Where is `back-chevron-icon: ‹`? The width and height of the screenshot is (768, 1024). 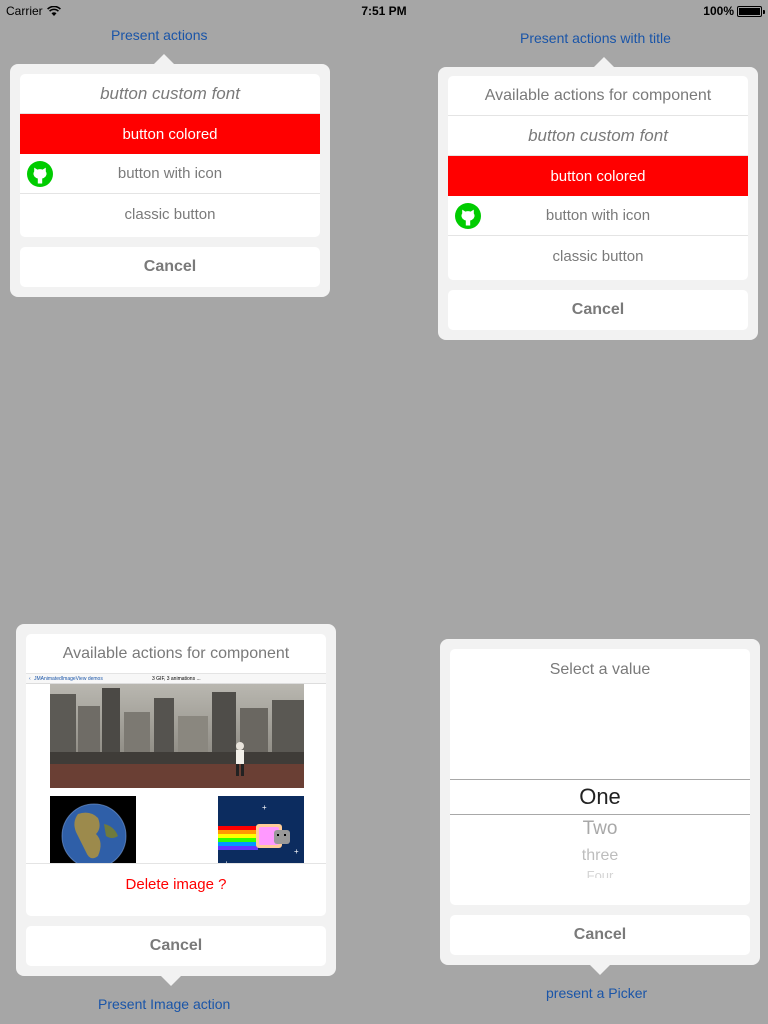
back-chevron-icon: ‹ is located at coordinates (30, 679).